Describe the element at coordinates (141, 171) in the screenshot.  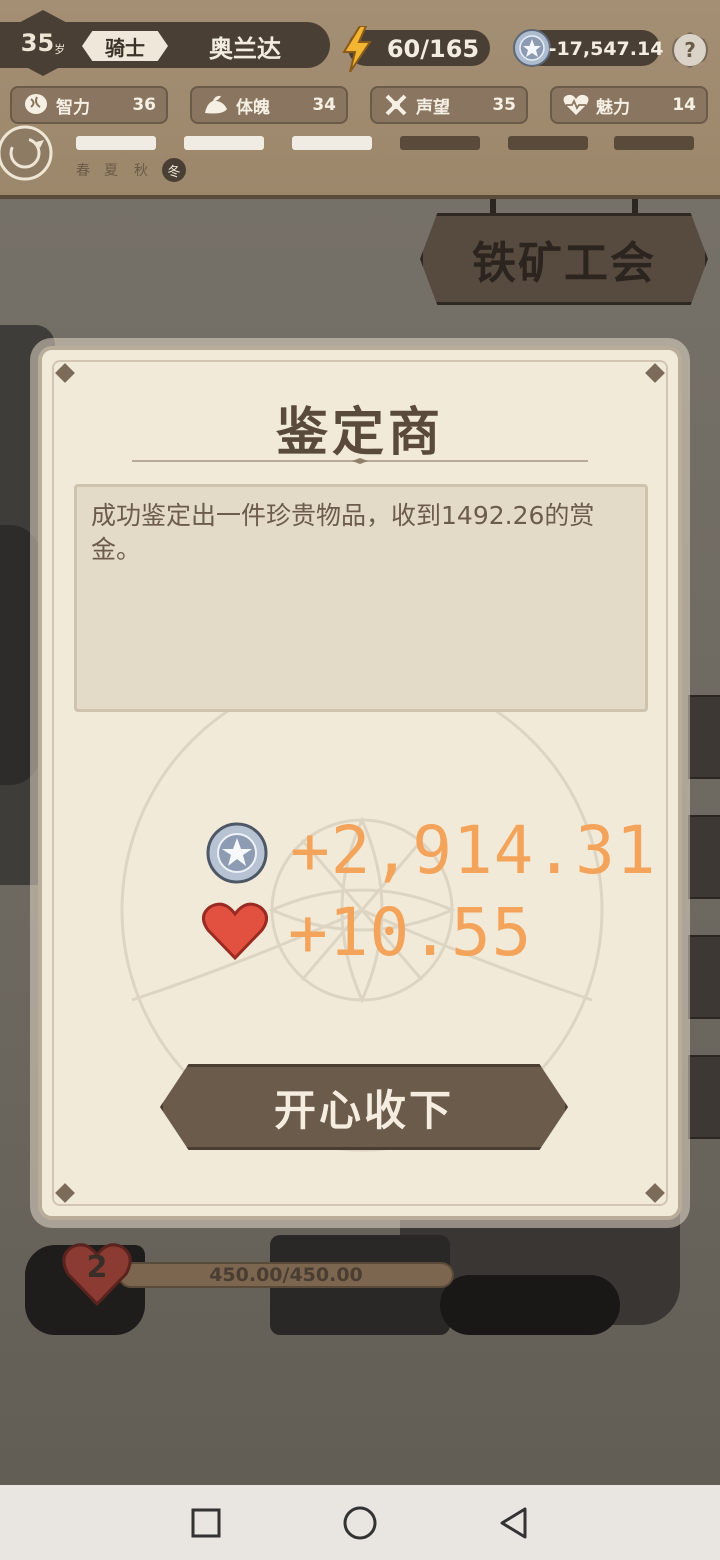
I see `season-autumn-label: 秋` at that location.